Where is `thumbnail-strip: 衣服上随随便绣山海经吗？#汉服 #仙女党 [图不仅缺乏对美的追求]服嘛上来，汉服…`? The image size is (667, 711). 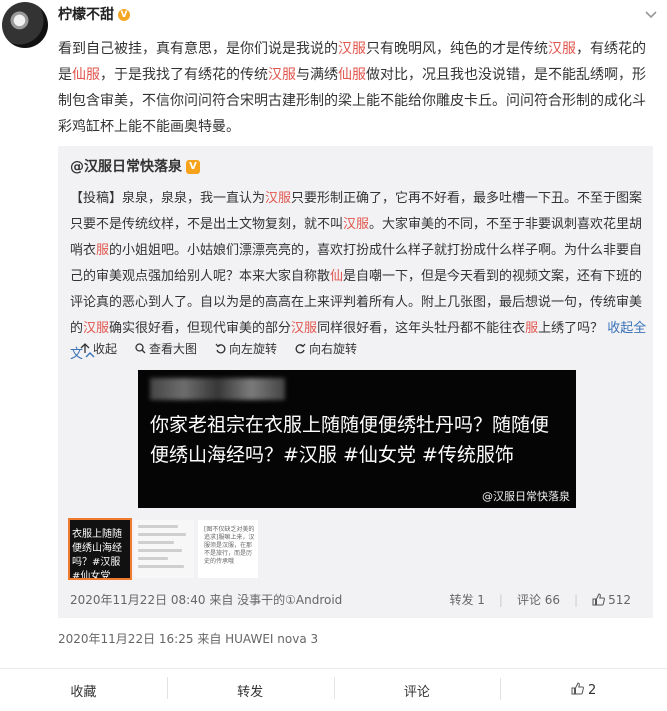 thumbnail-strip: 衣服上随随便绣山海经吗？#汉服 #仙女党 [图不仅缺乏对美的追求]服嘛上来，汉服… is located at coordinates (163, 549).